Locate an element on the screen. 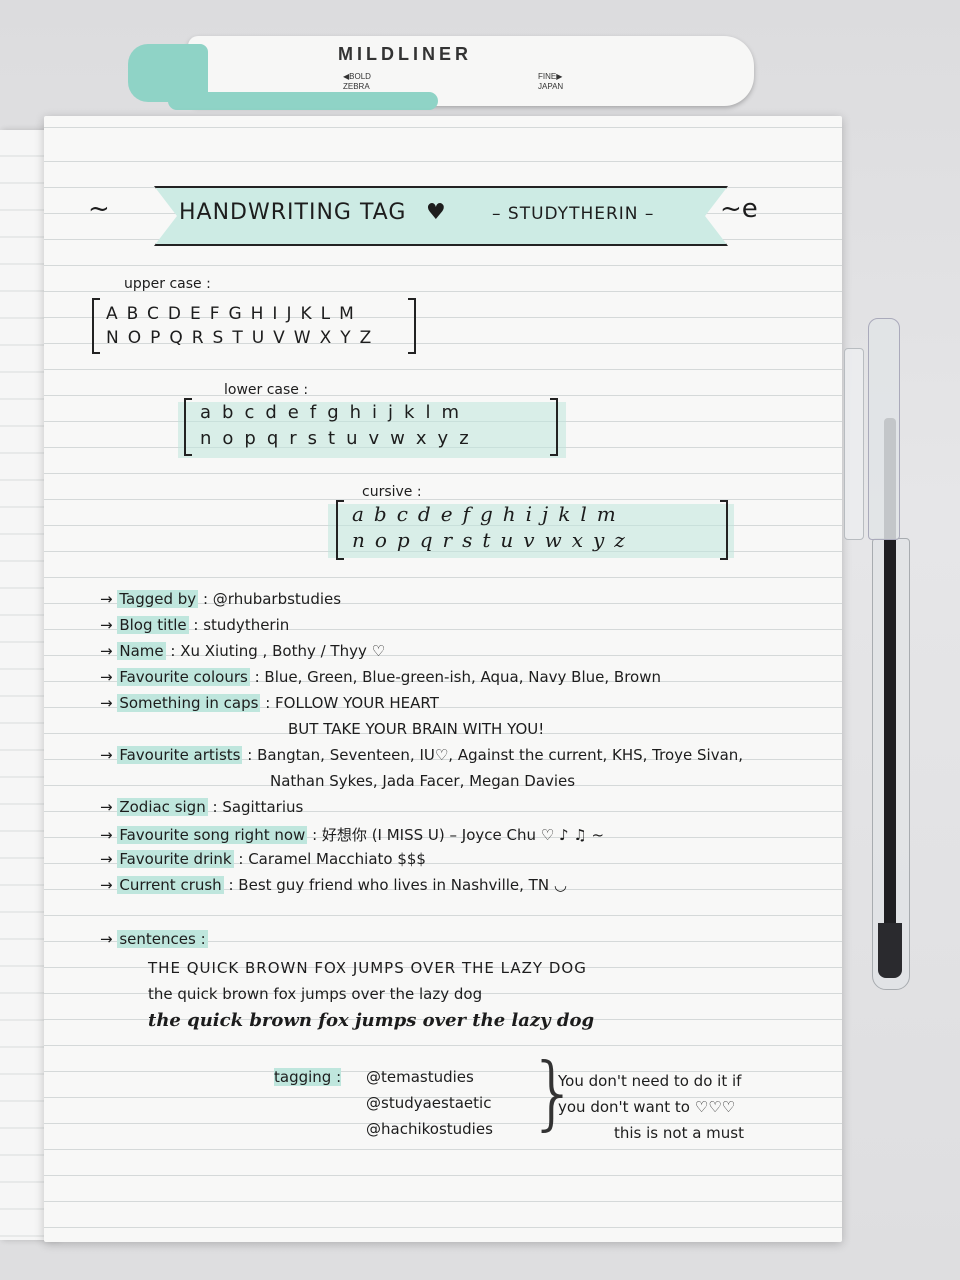  gel-pen is located at coordinates (876, 654).